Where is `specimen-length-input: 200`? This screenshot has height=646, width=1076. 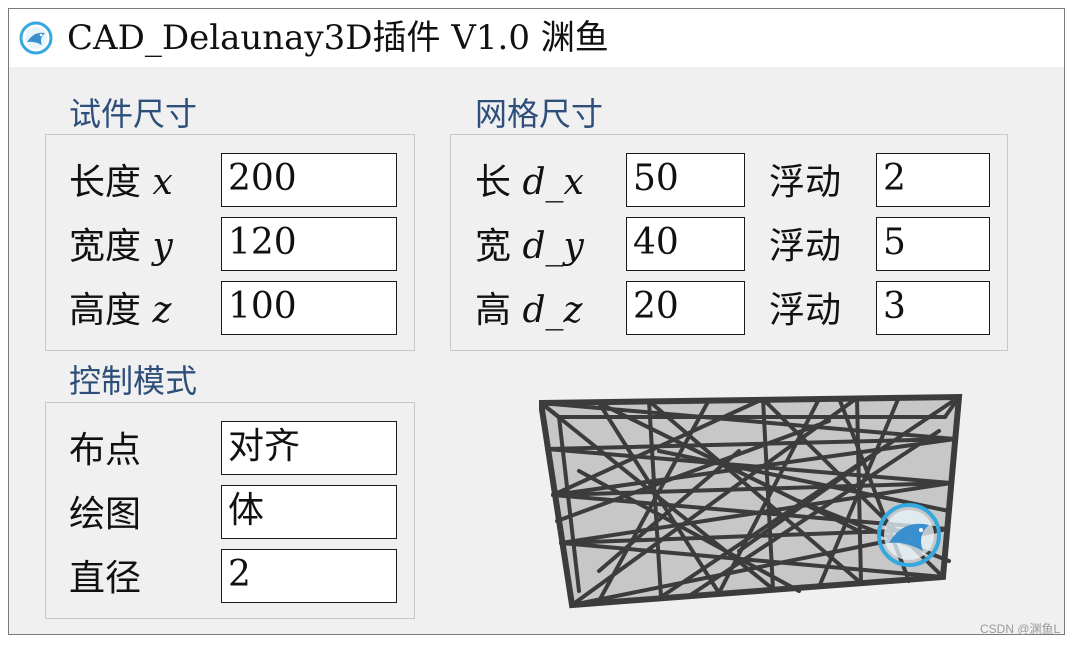
specimen-length-input: 200 is located at coordinates (309, 180).